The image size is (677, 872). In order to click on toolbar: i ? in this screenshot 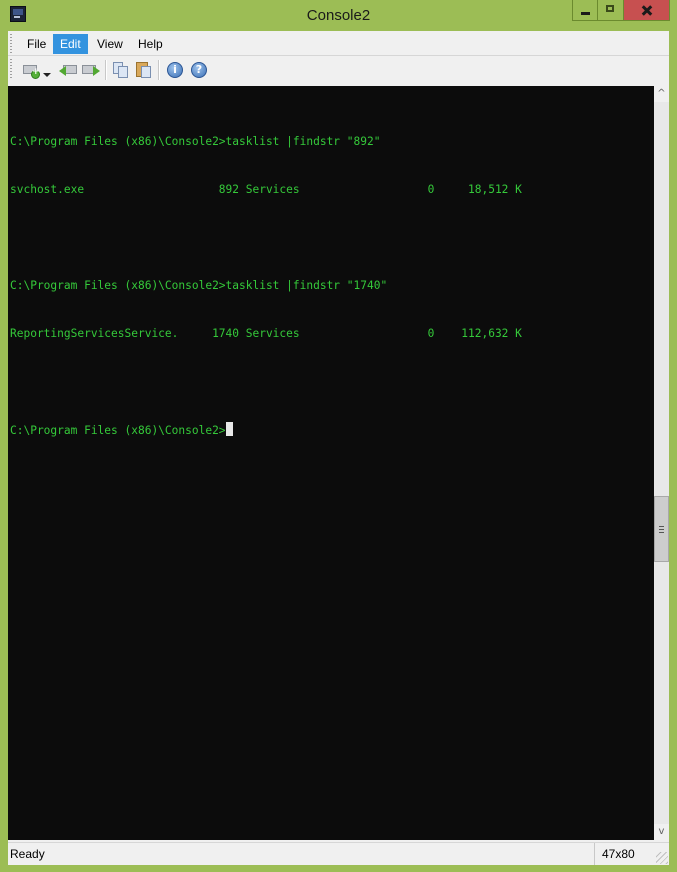, I will do `click(338, 70)`.